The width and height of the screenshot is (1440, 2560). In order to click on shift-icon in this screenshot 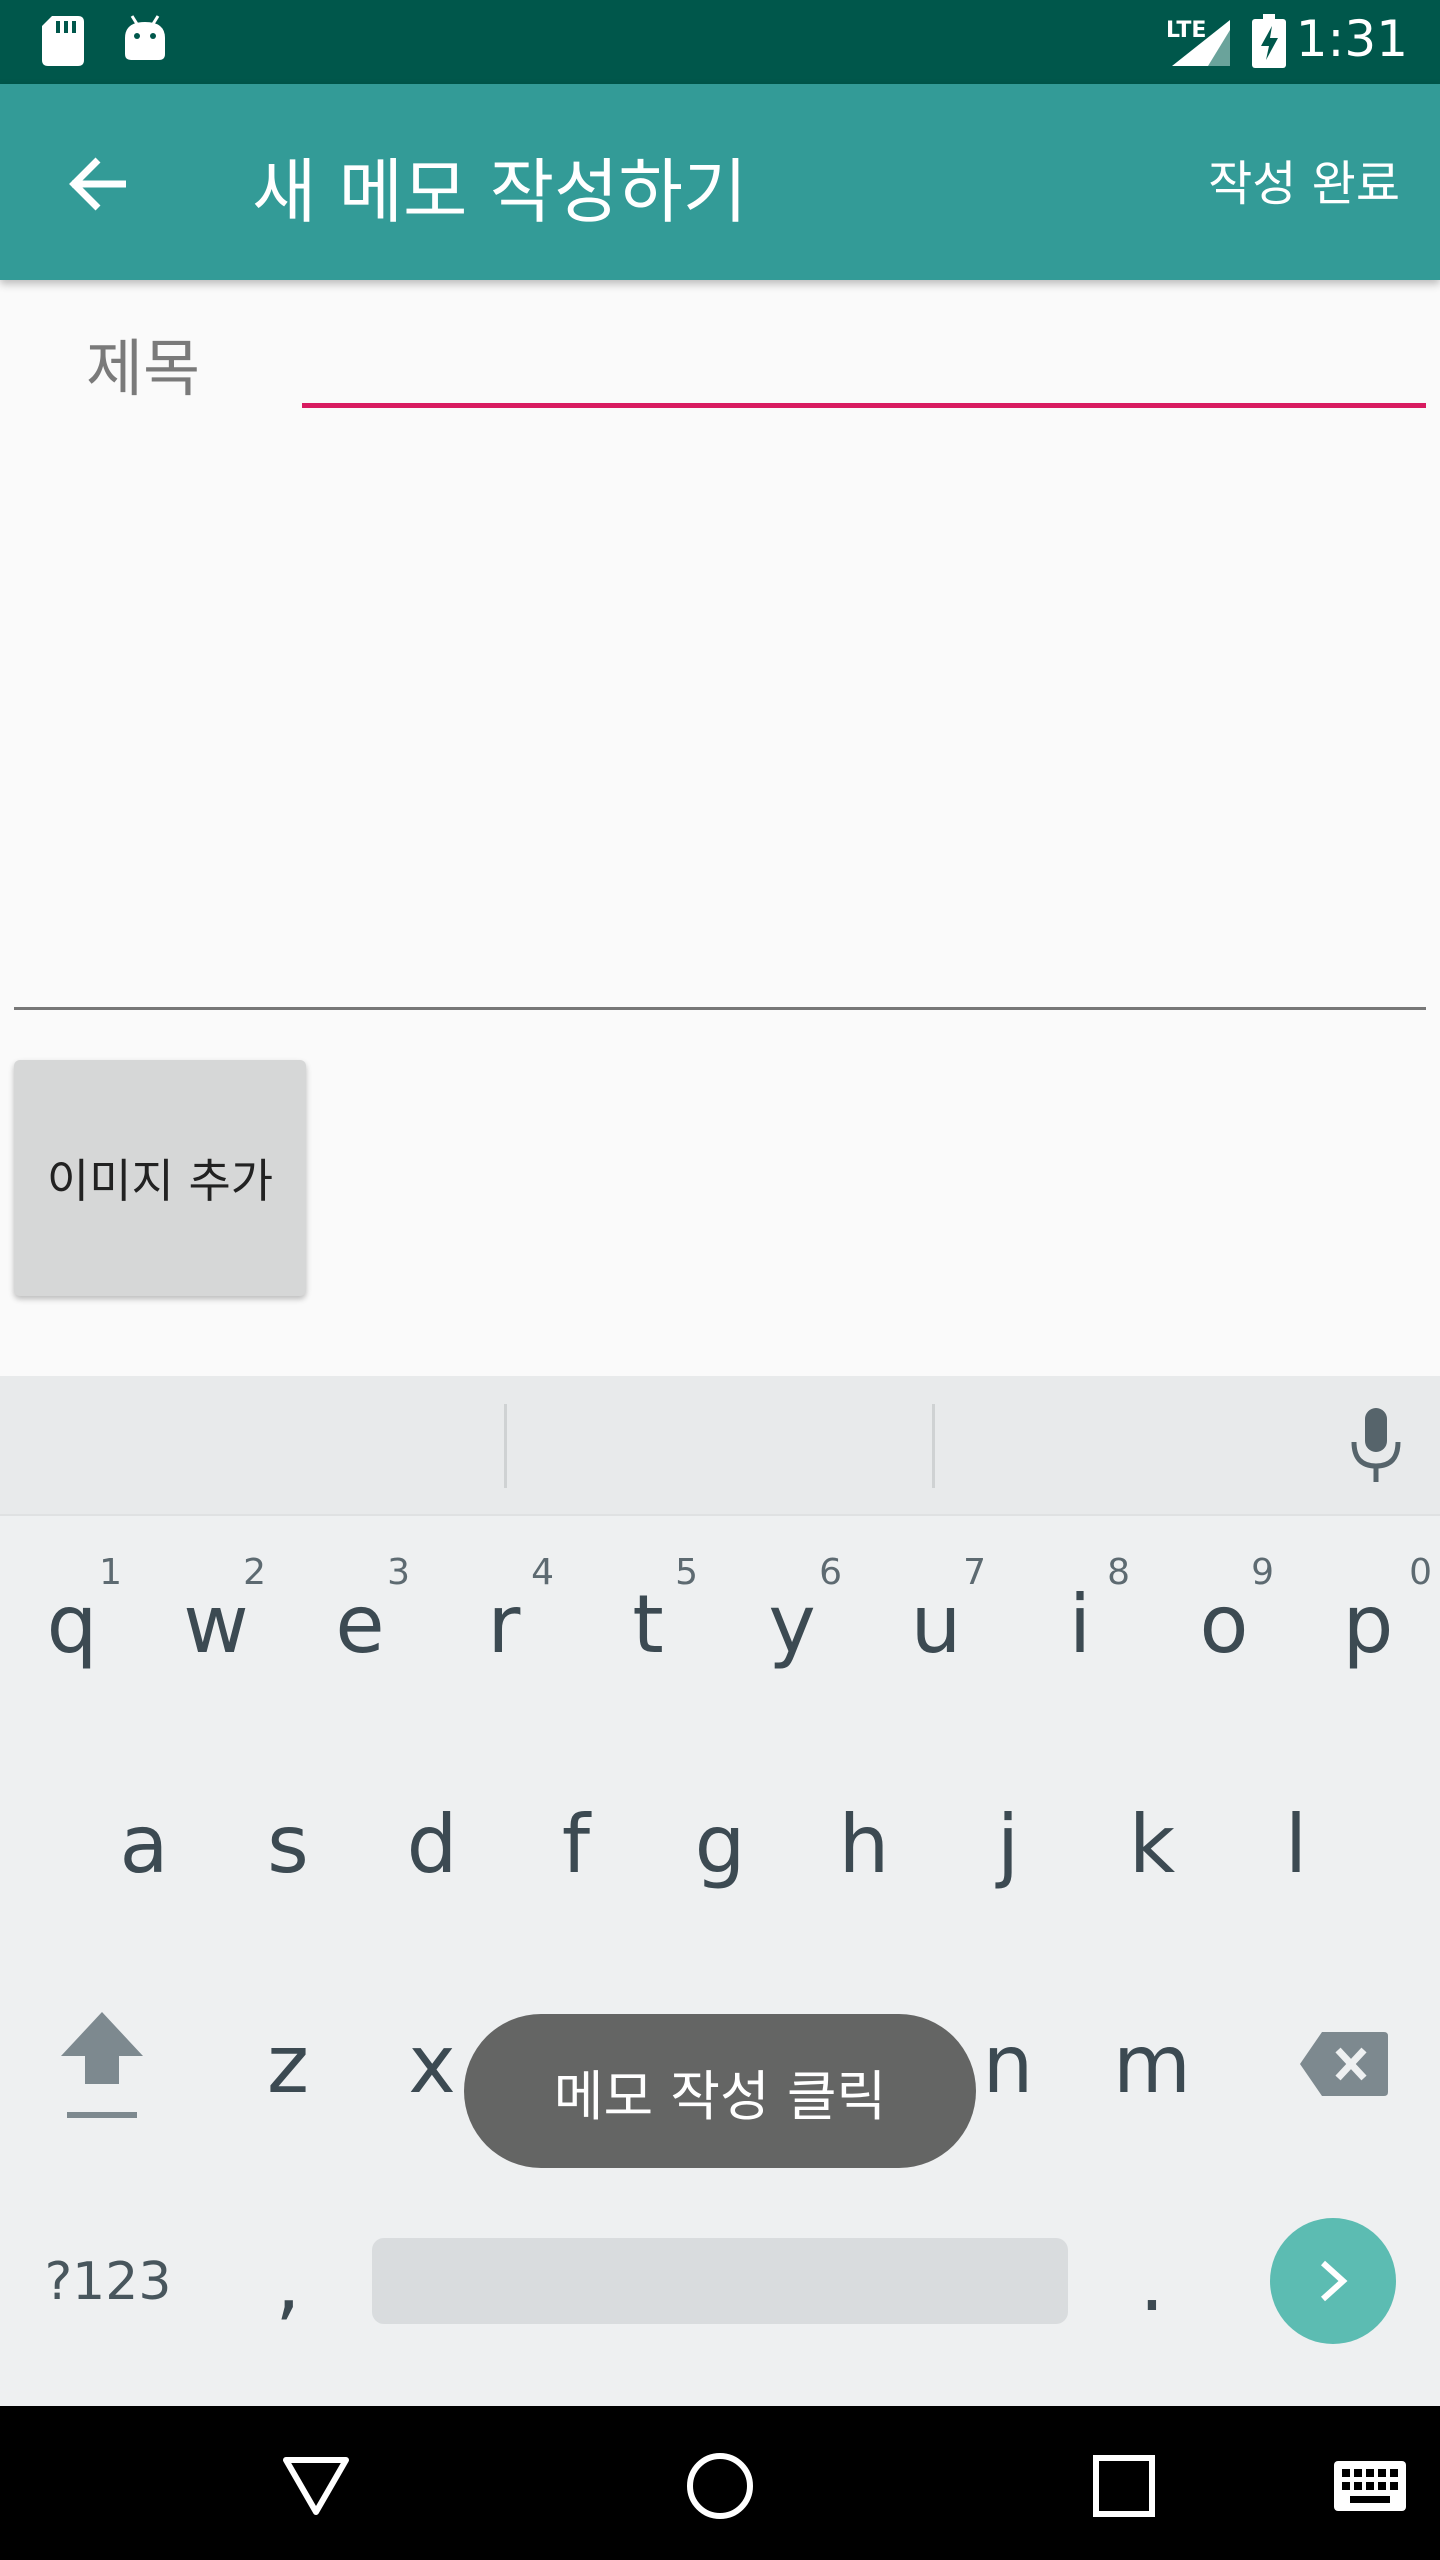, I will do `click(102, 2065)`.